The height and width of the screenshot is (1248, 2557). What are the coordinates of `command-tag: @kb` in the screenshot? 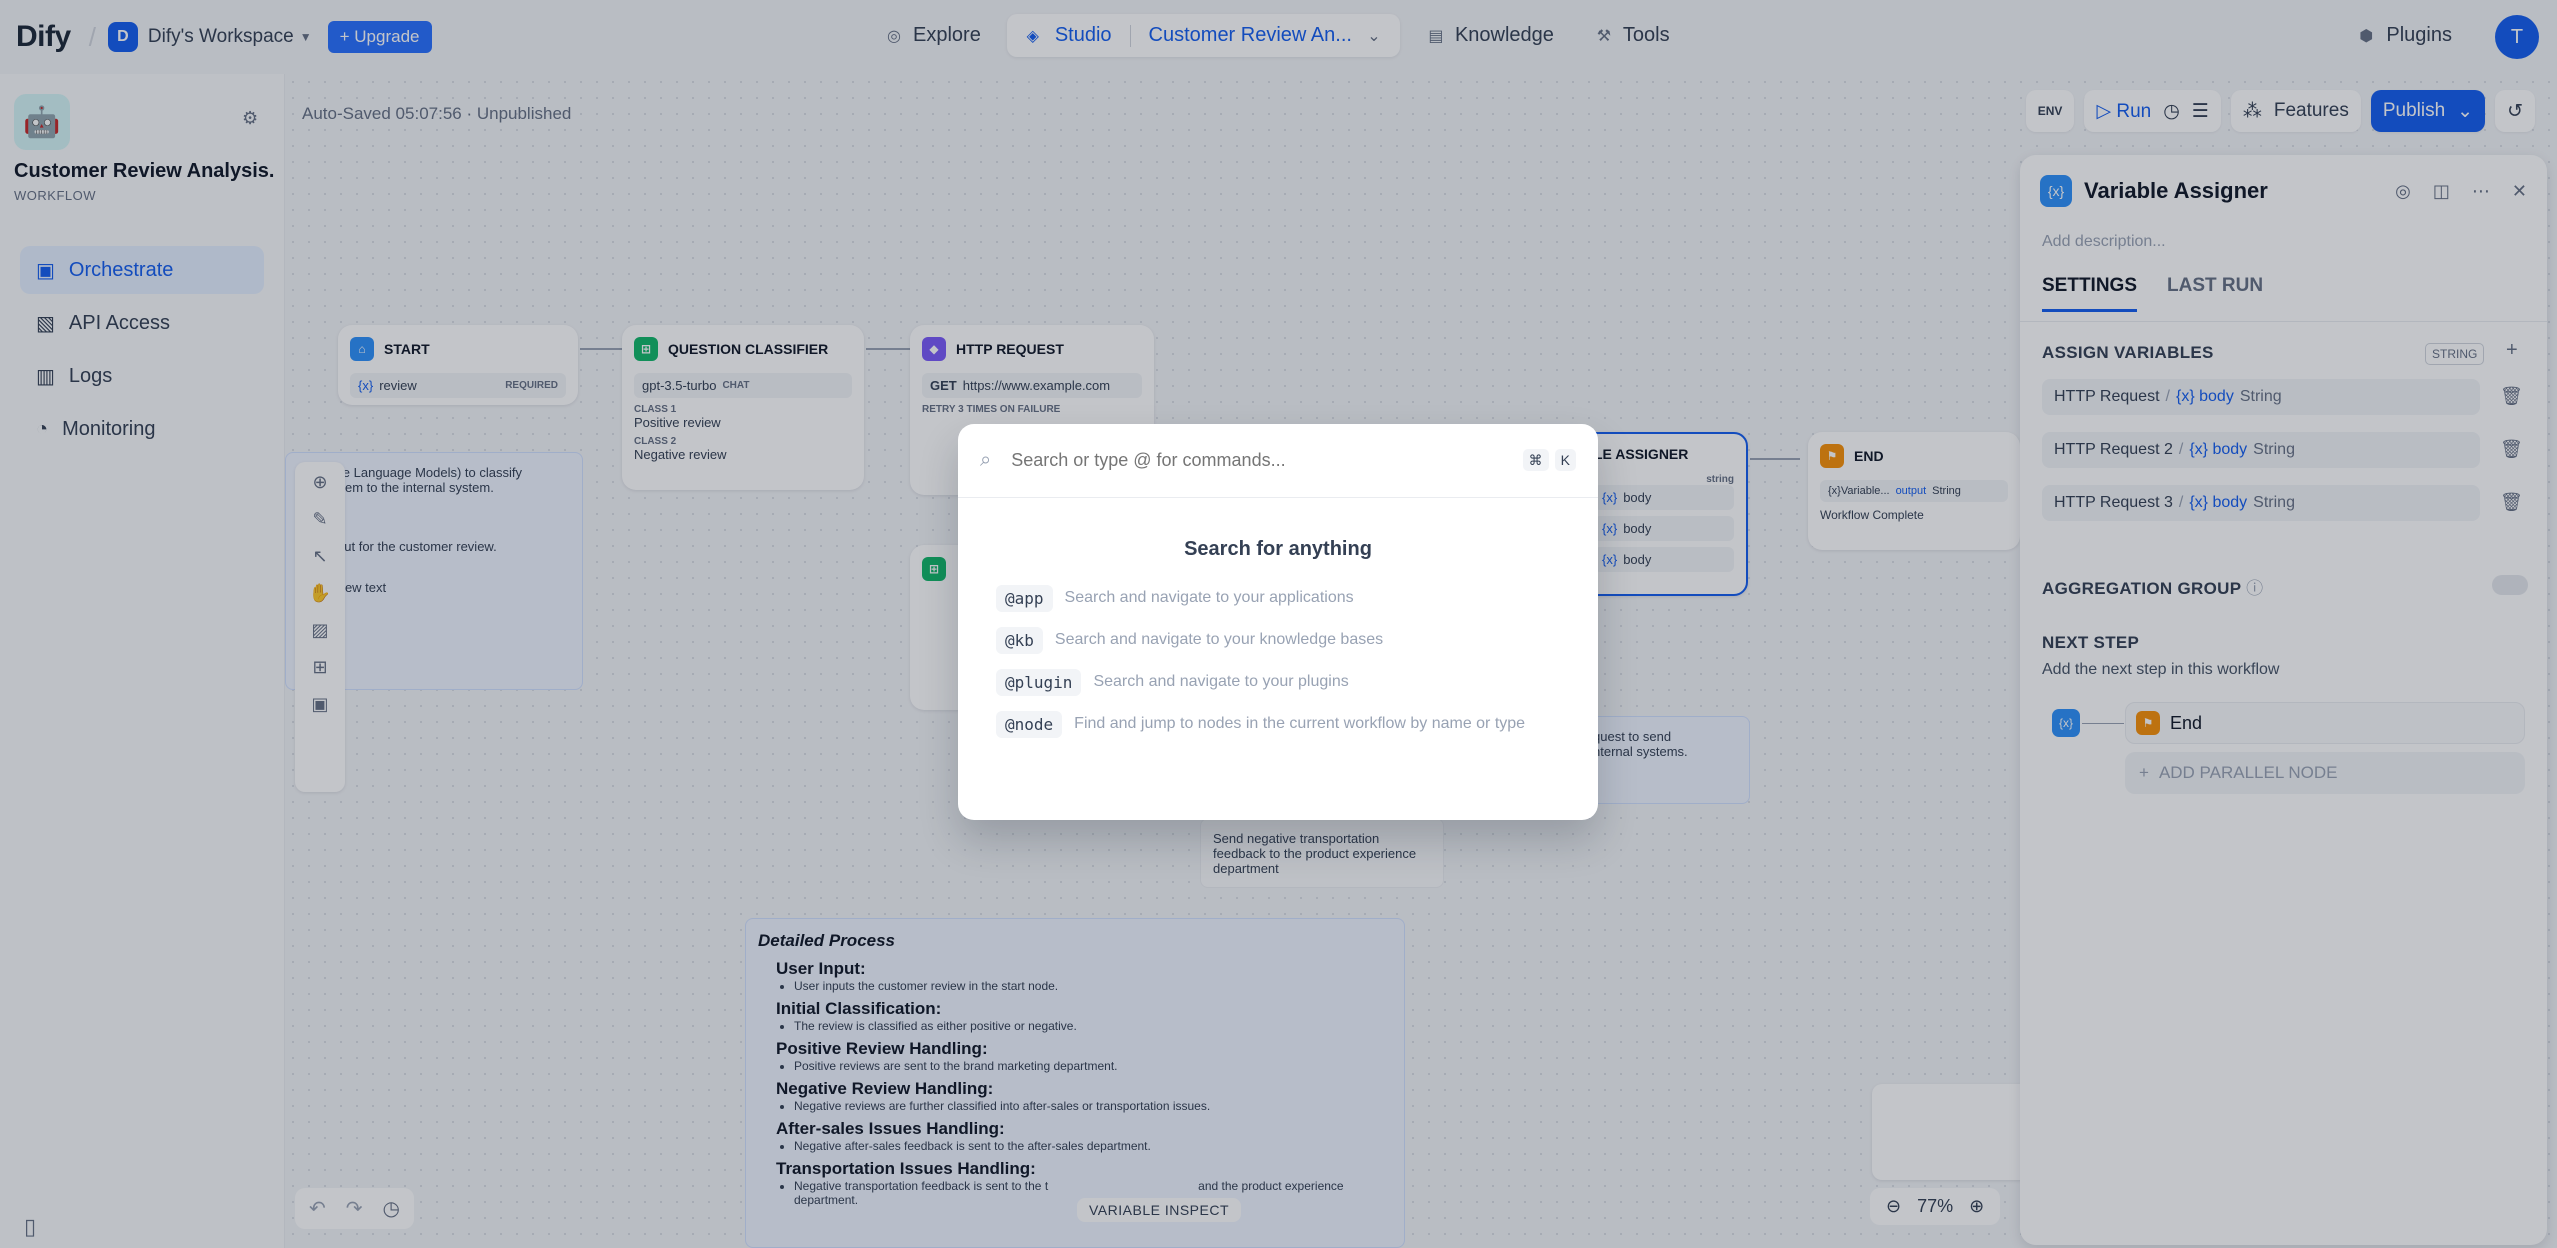 It's located at (1019, 640).